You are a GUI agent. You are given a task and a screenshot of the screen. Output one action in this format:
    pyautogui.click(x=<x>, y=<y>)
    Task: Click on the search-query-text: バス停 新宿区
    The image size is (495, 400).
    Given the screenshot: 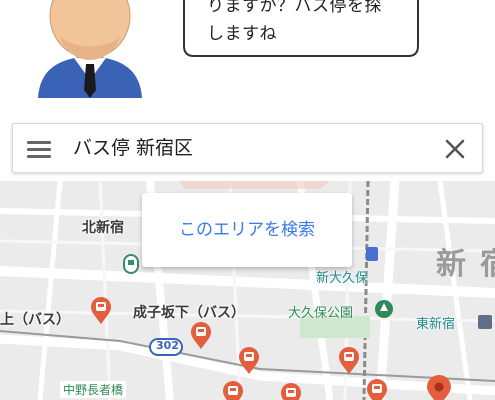 What is the action you would take?
    pyautogui.click(x=133, y=148)
    